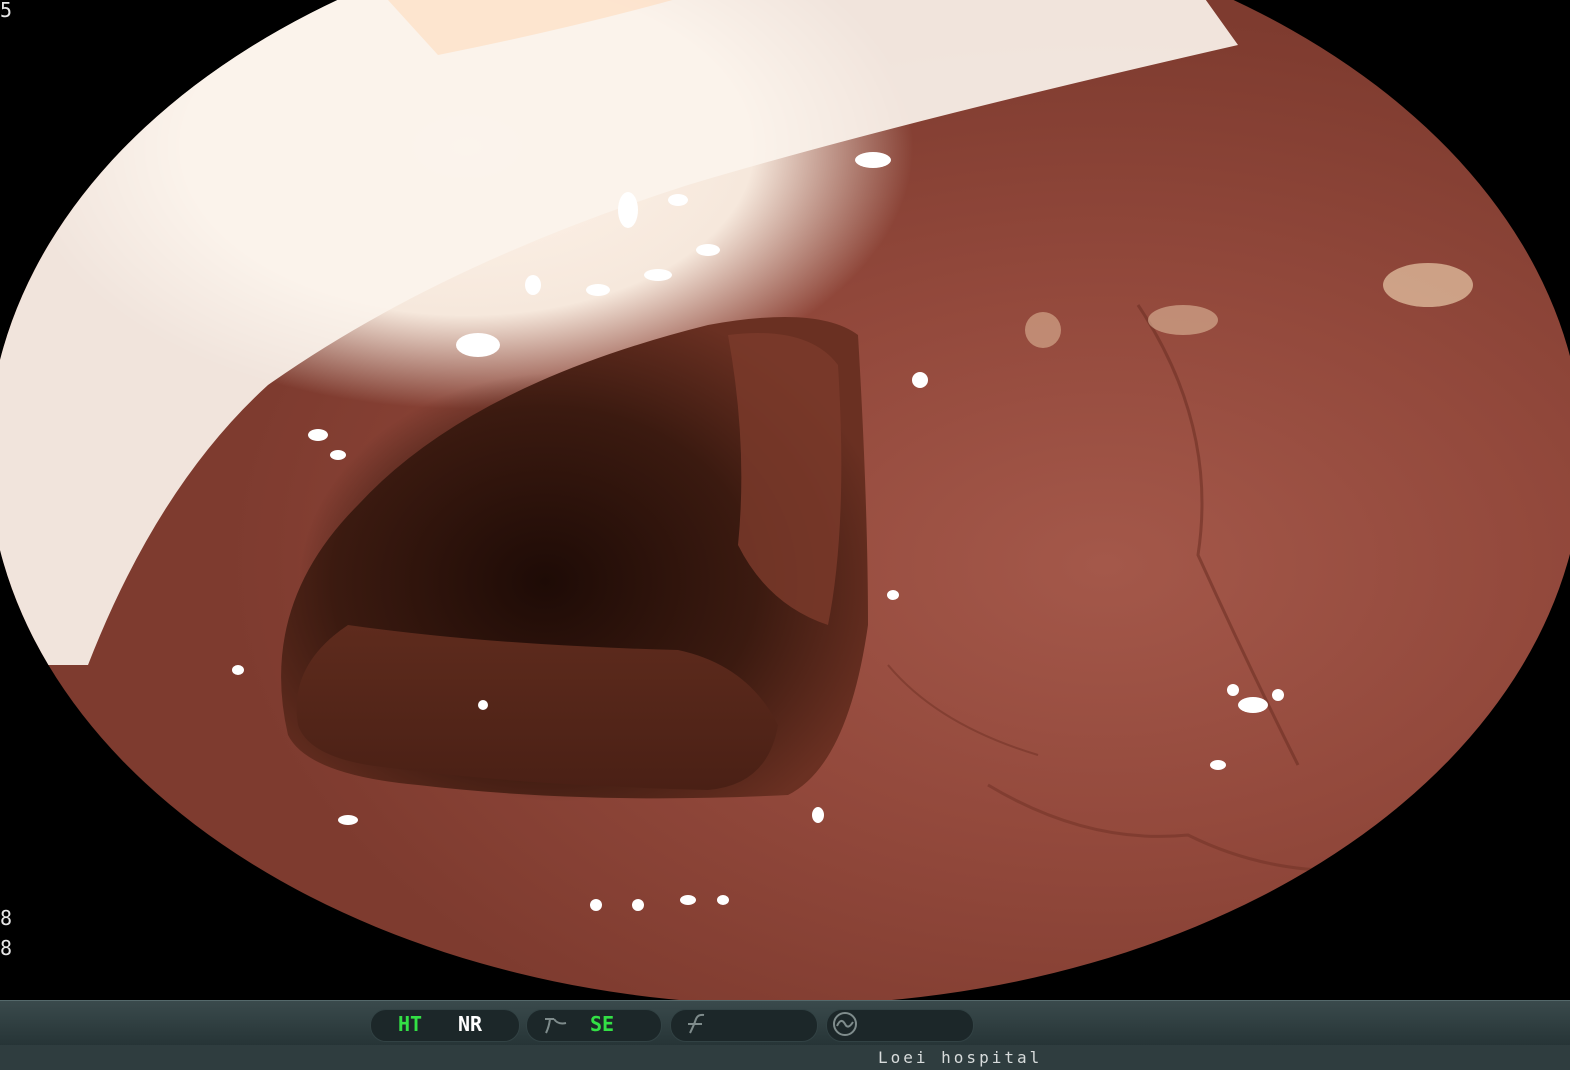 The height and width of the screenshot is (1070, 1570). What do you see at coordinates (696, 1023) in the screenshot?
I see `slash-f-icon` at bounding box center [696, 1023].